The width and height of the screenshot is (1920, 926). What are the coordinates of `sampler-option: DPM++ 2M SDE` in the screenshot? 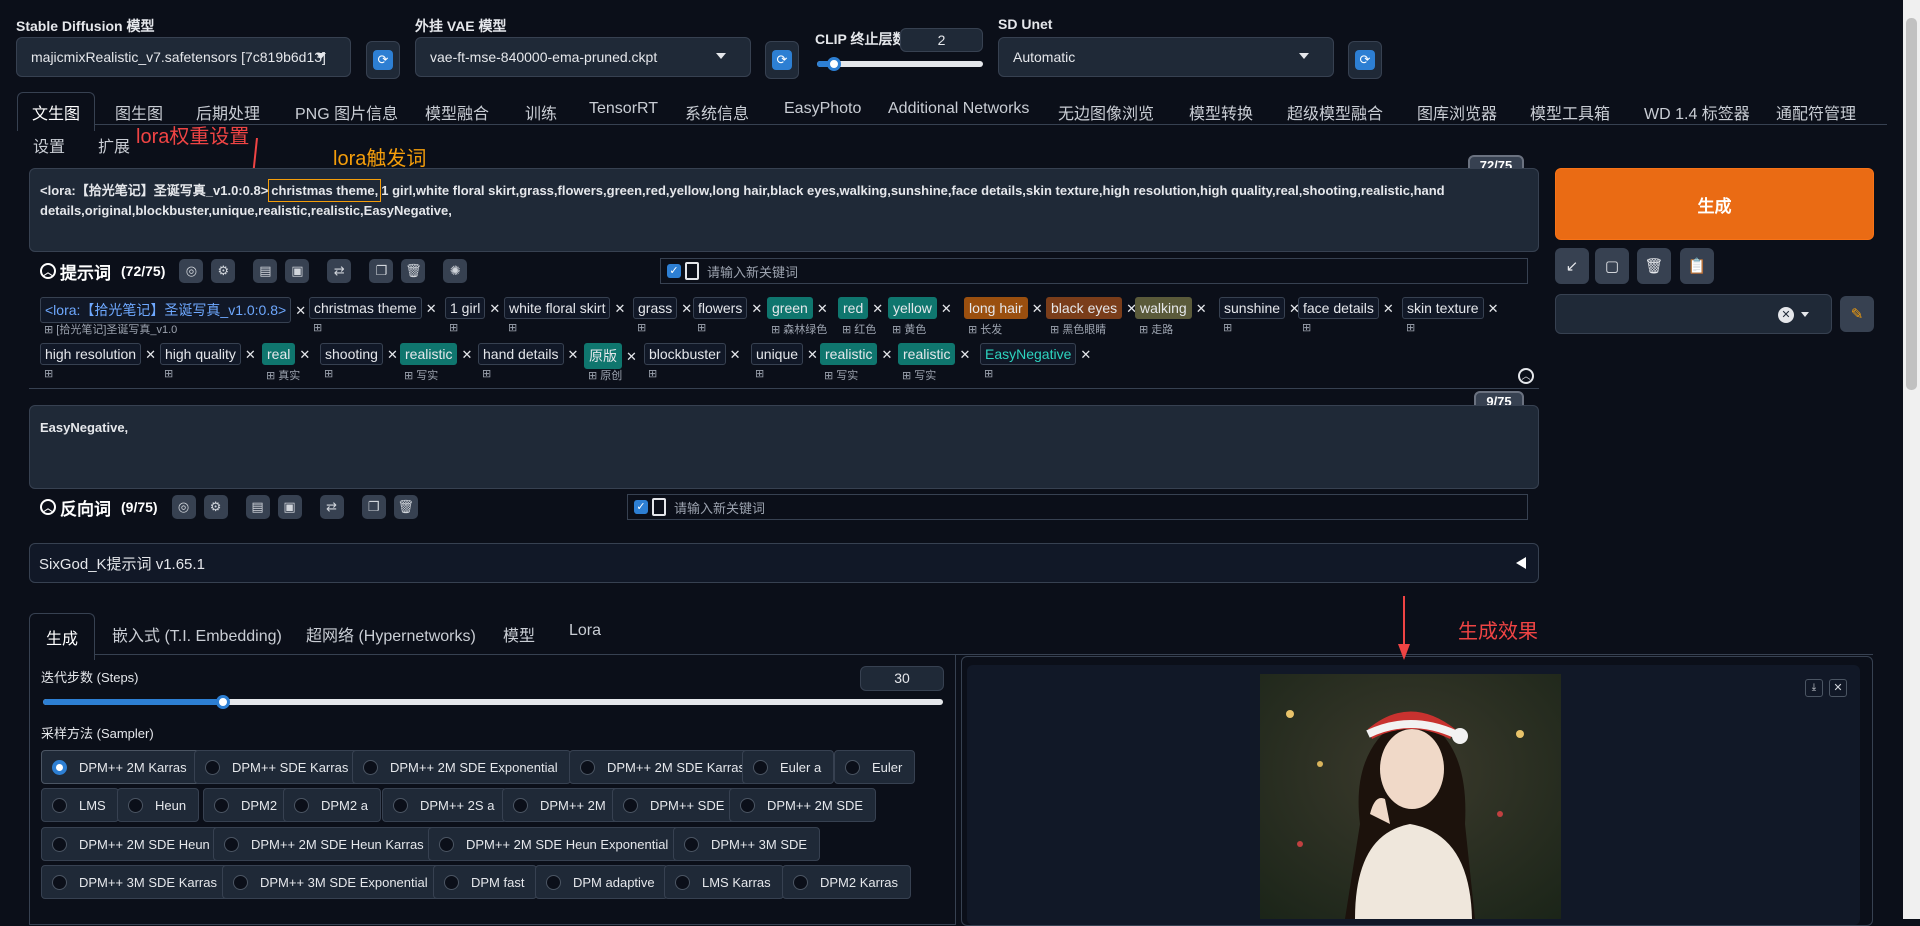 It's located at (803, 805).